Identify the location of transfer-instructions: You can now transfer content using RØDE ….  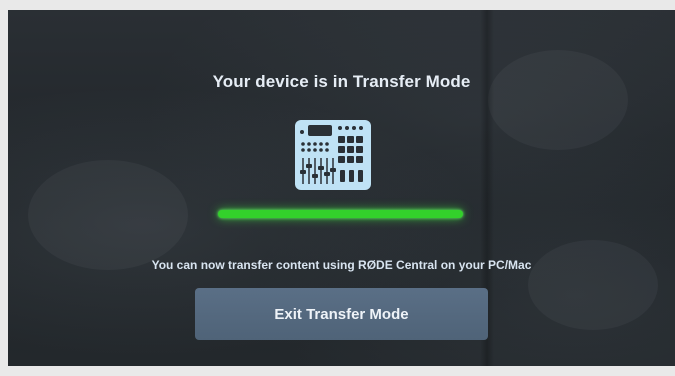
(341, 265).